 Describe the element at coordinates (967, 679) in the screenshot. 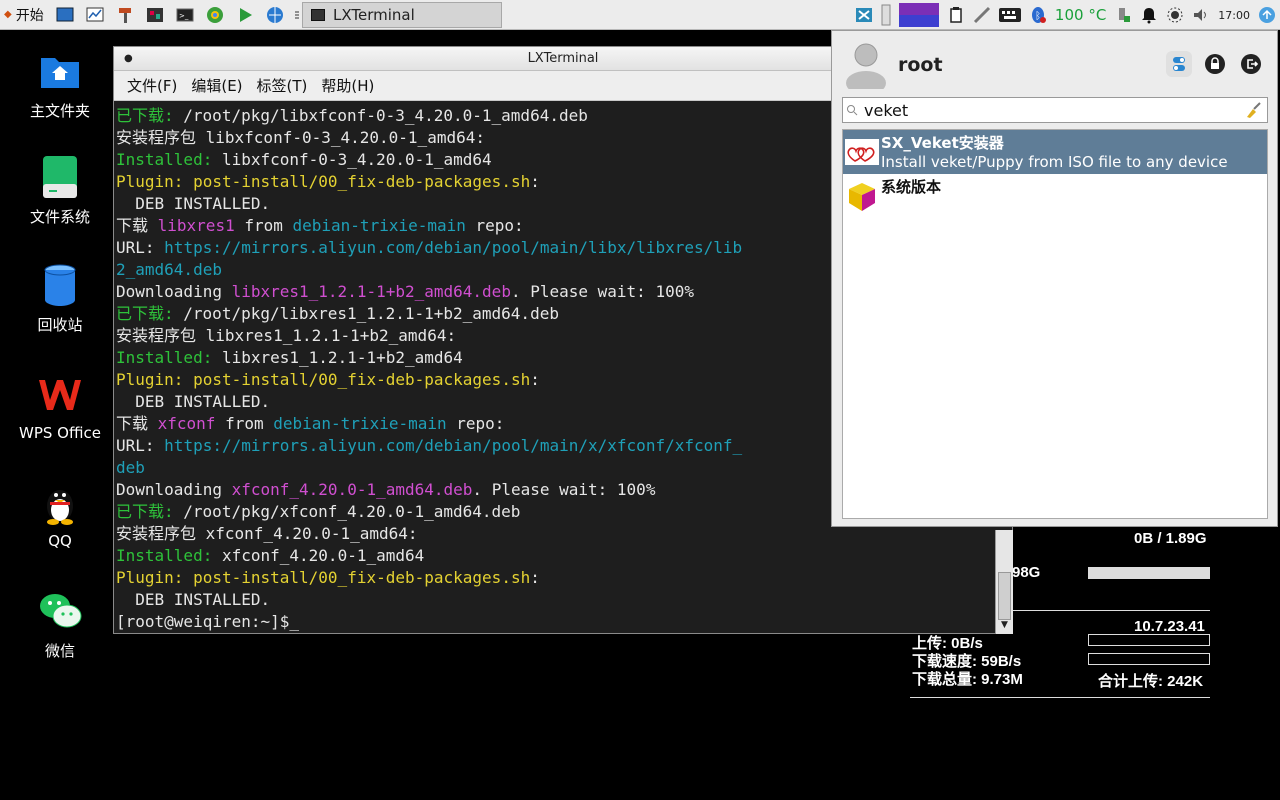

I see `download-total: 下载总量: 9.73M` at that location.